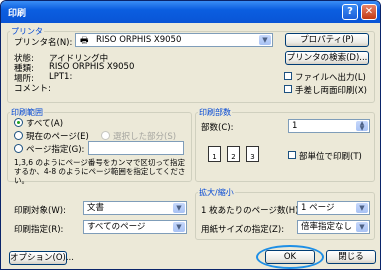  I want to click on zoom-group-label: 拡大/縮小, so click(216, 192).